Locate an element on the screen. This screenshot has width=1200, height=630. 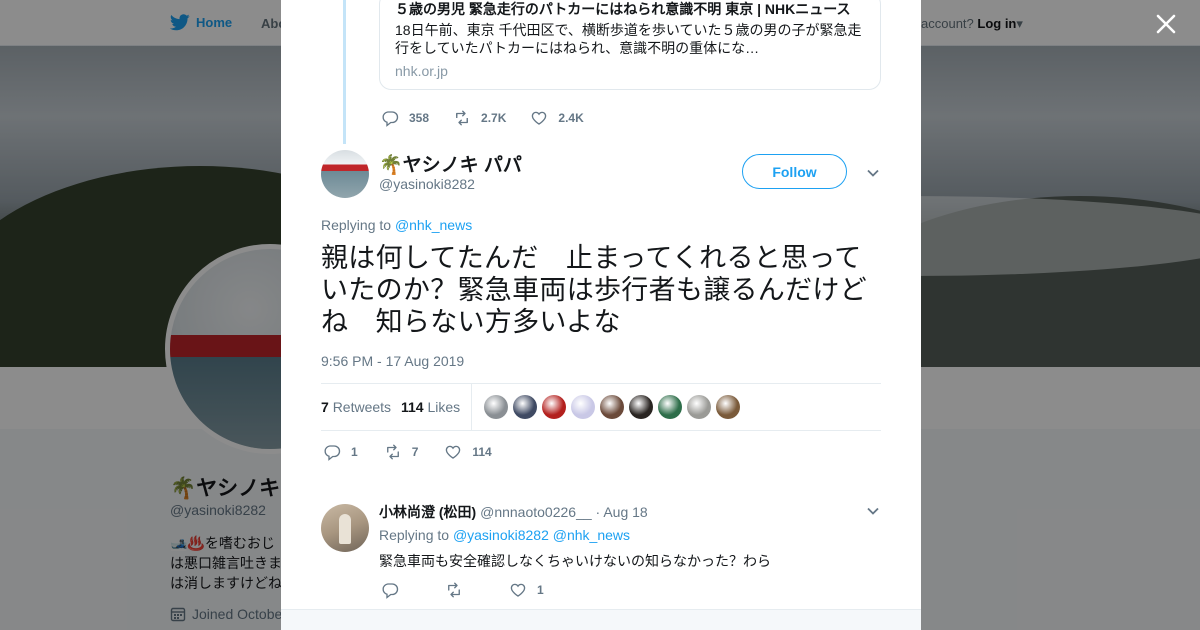
follow-button: Follow is located at coordinates (794, 171).